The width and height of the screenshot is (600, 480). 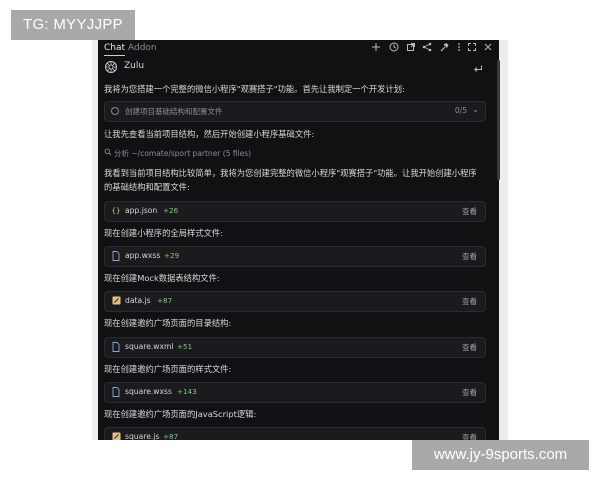 I want to click on lines-added: +29, so click(x=172, y=255).